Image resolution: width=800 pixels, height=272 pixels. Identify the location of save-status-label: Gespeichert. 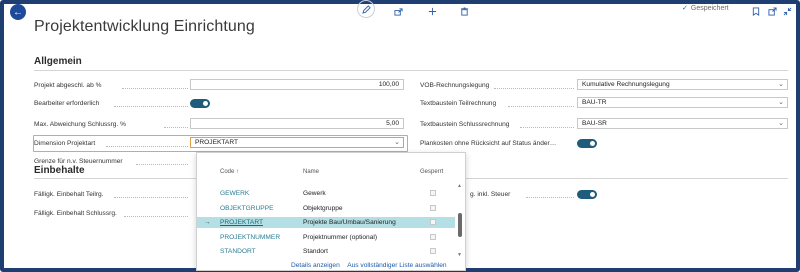
(709, 8).